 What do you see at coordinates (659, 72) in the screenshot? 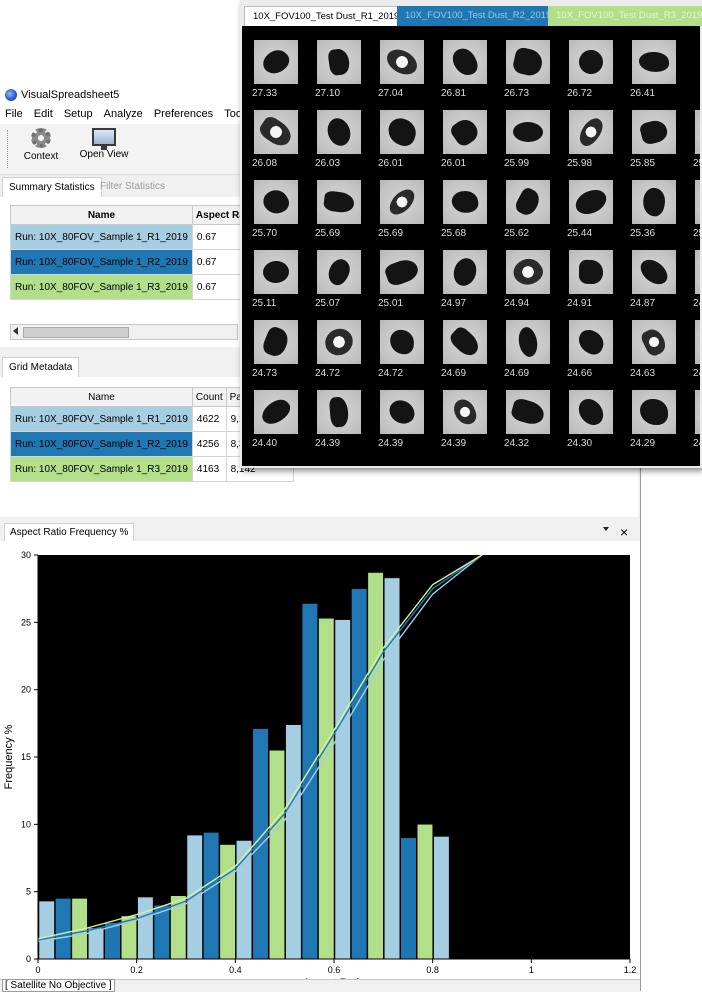
I see `particle-thumbnail: 26.41` at bounding box center [659, 72].